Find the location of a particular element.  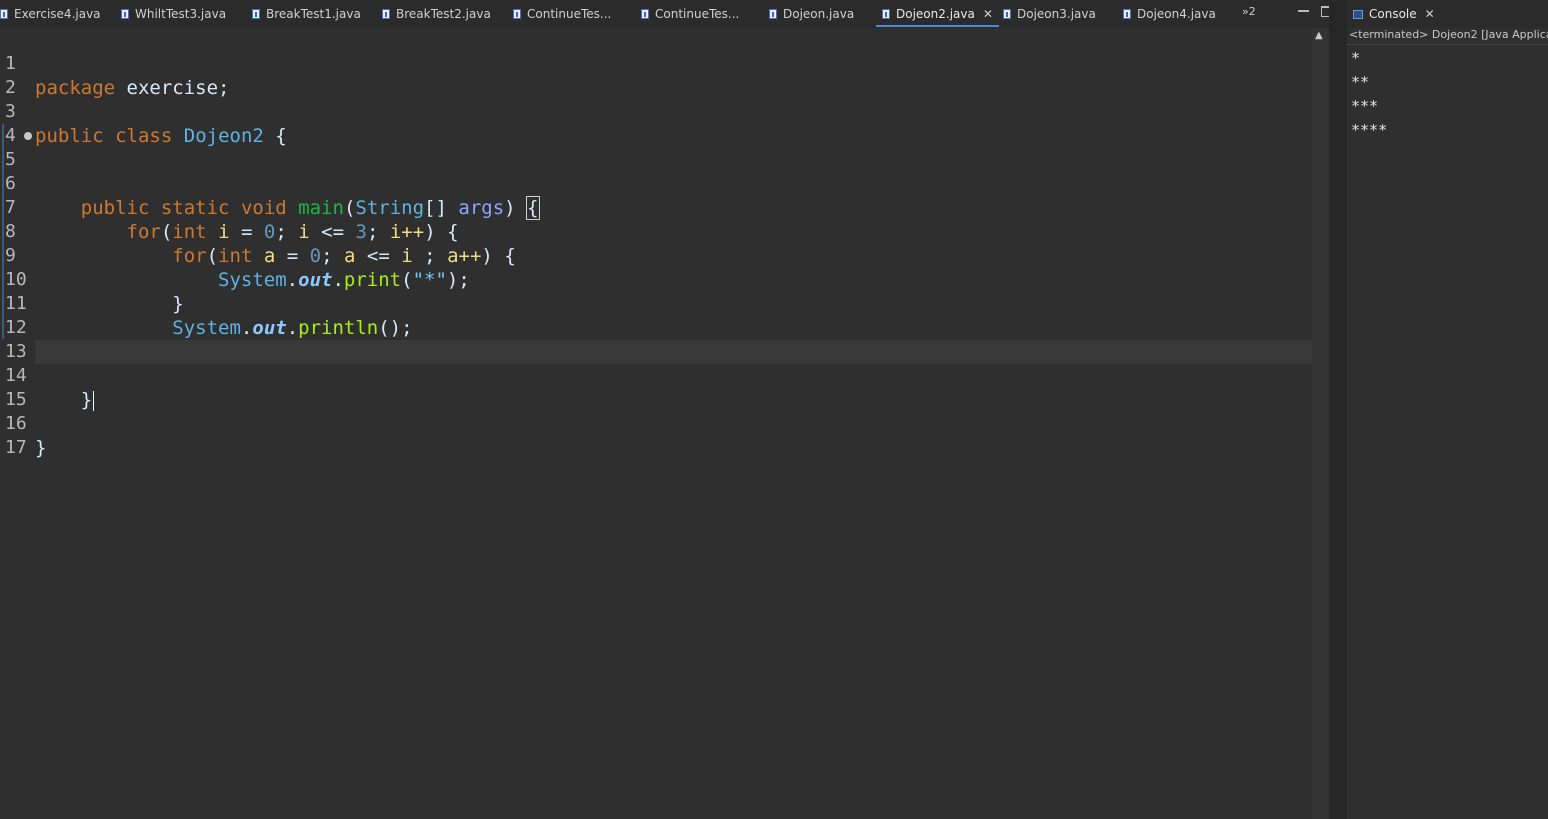

console-output-line: **** is located at coordinates (1369, 130).